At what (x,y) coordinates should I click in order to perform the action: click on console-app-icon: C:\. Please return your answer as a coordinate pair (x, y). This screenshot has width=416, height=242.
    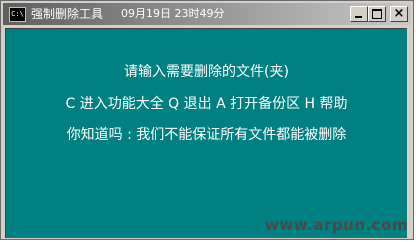
    Looking at the image, I should click on (17, 14).